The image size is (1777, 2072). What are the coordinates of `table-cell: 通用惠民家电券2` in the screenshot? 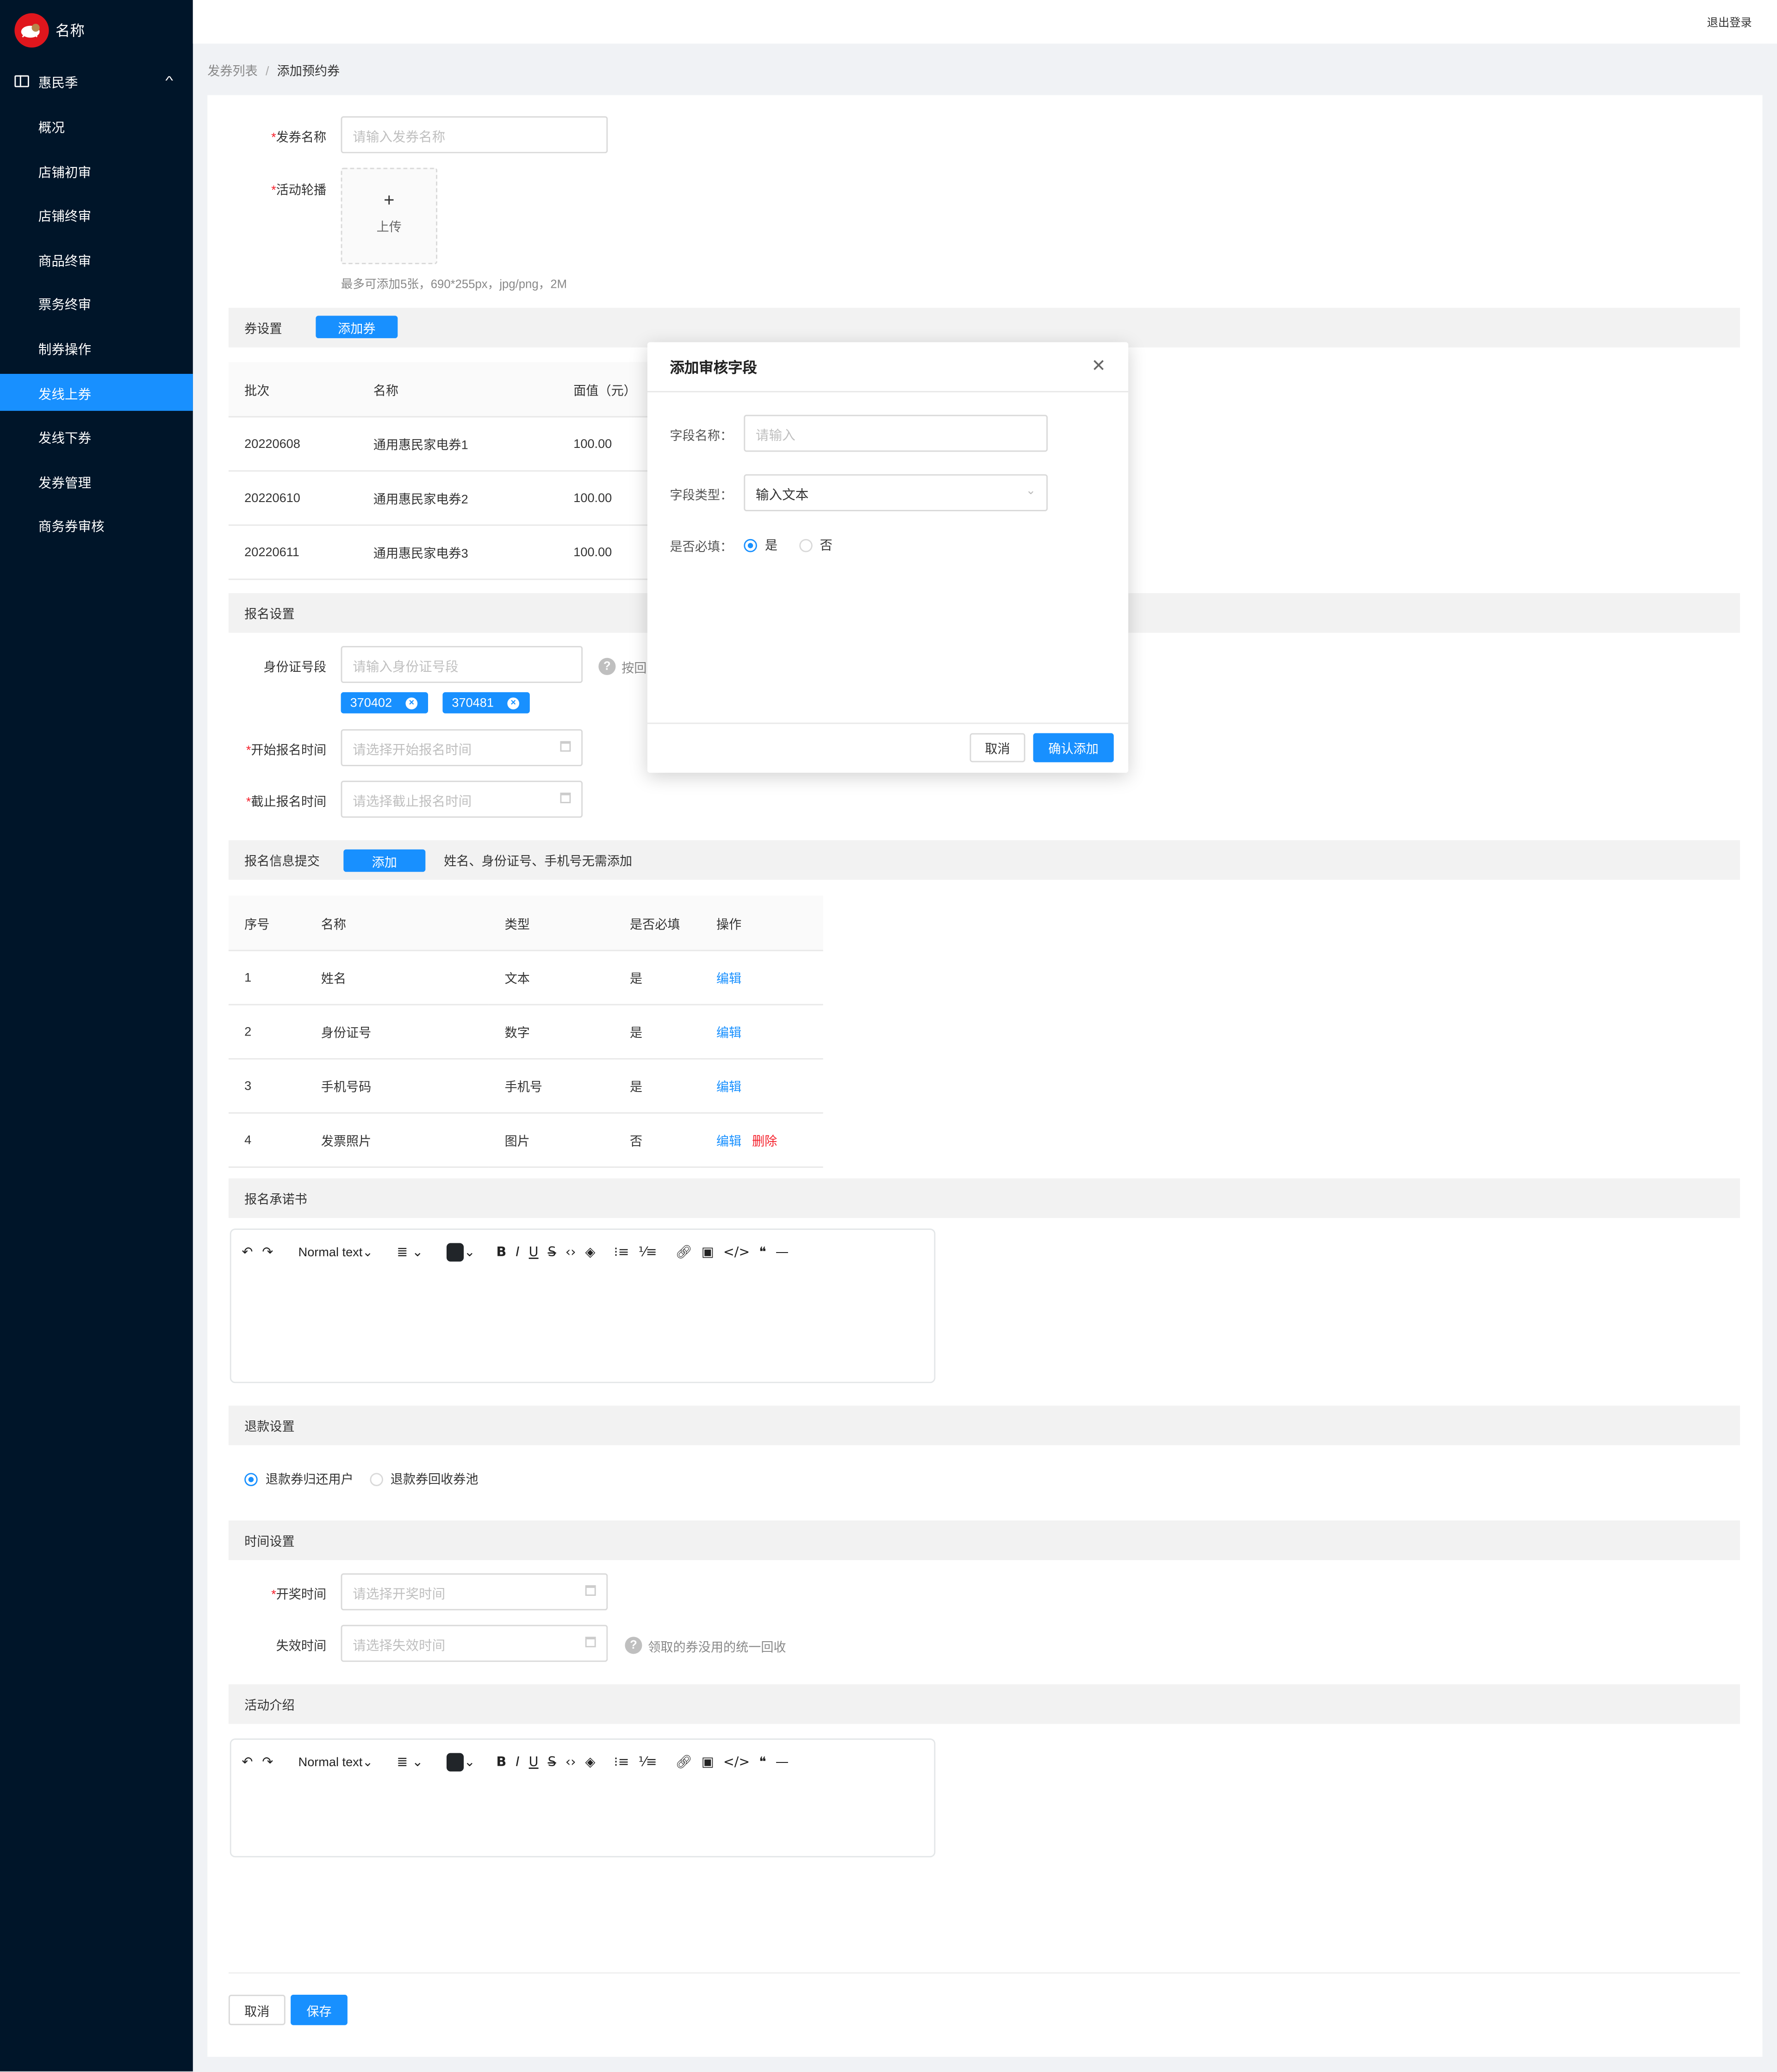 It's located at (457, 498).